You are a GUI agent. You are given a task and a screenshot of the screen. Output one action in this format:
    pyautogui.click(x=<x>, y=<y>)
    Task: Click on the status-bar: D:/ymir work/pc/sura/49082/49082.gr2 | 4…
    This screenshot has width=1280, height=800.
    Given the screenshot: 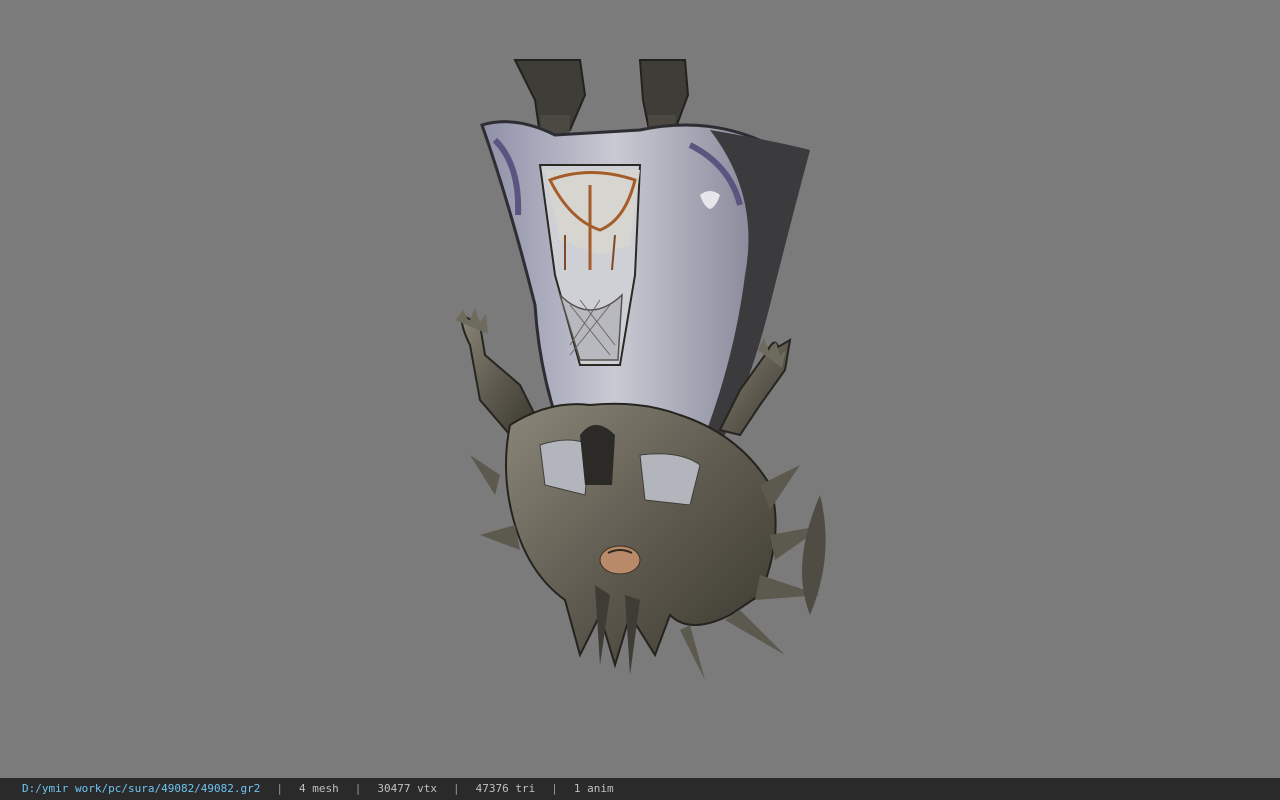 What is the action you would take?
    pyautogui.click(x=640, y=789)
    